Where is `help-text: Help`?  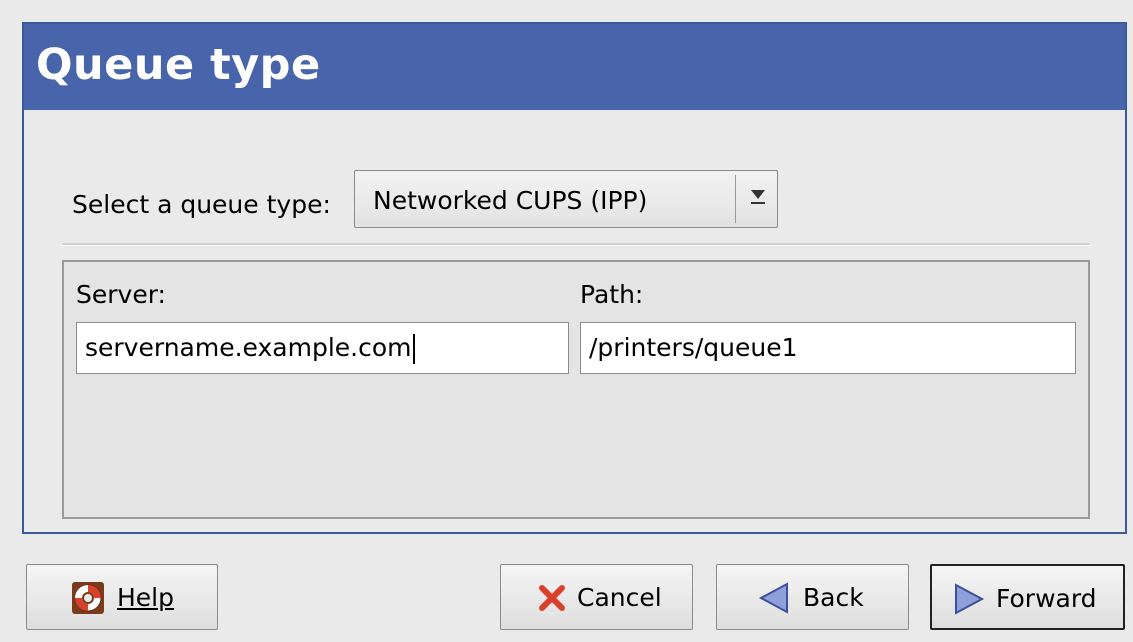 help-text: Help is located at coordinates (145, 597).